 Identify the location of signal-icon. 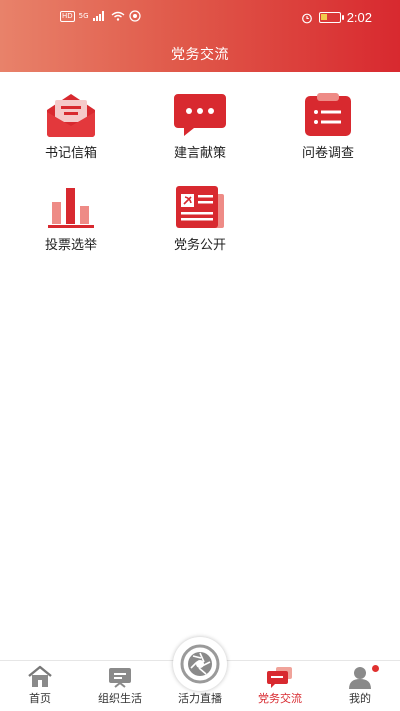
(98, 16).